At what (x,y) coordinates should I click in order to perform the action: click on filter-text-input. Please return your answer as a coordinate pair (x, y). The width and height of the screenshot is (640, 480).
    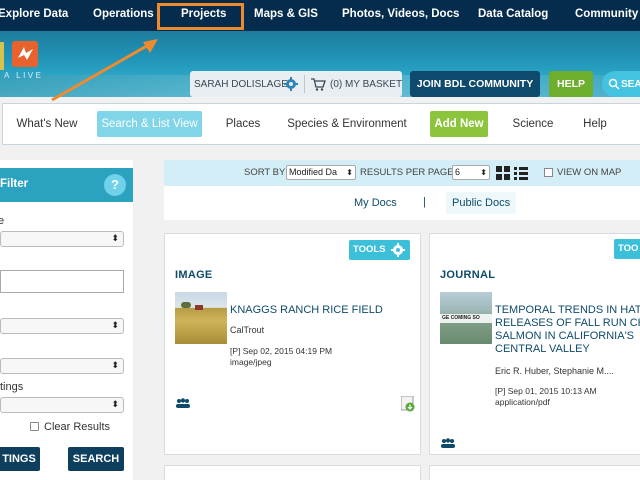
    Looking at the image, I should click on (62, 281).